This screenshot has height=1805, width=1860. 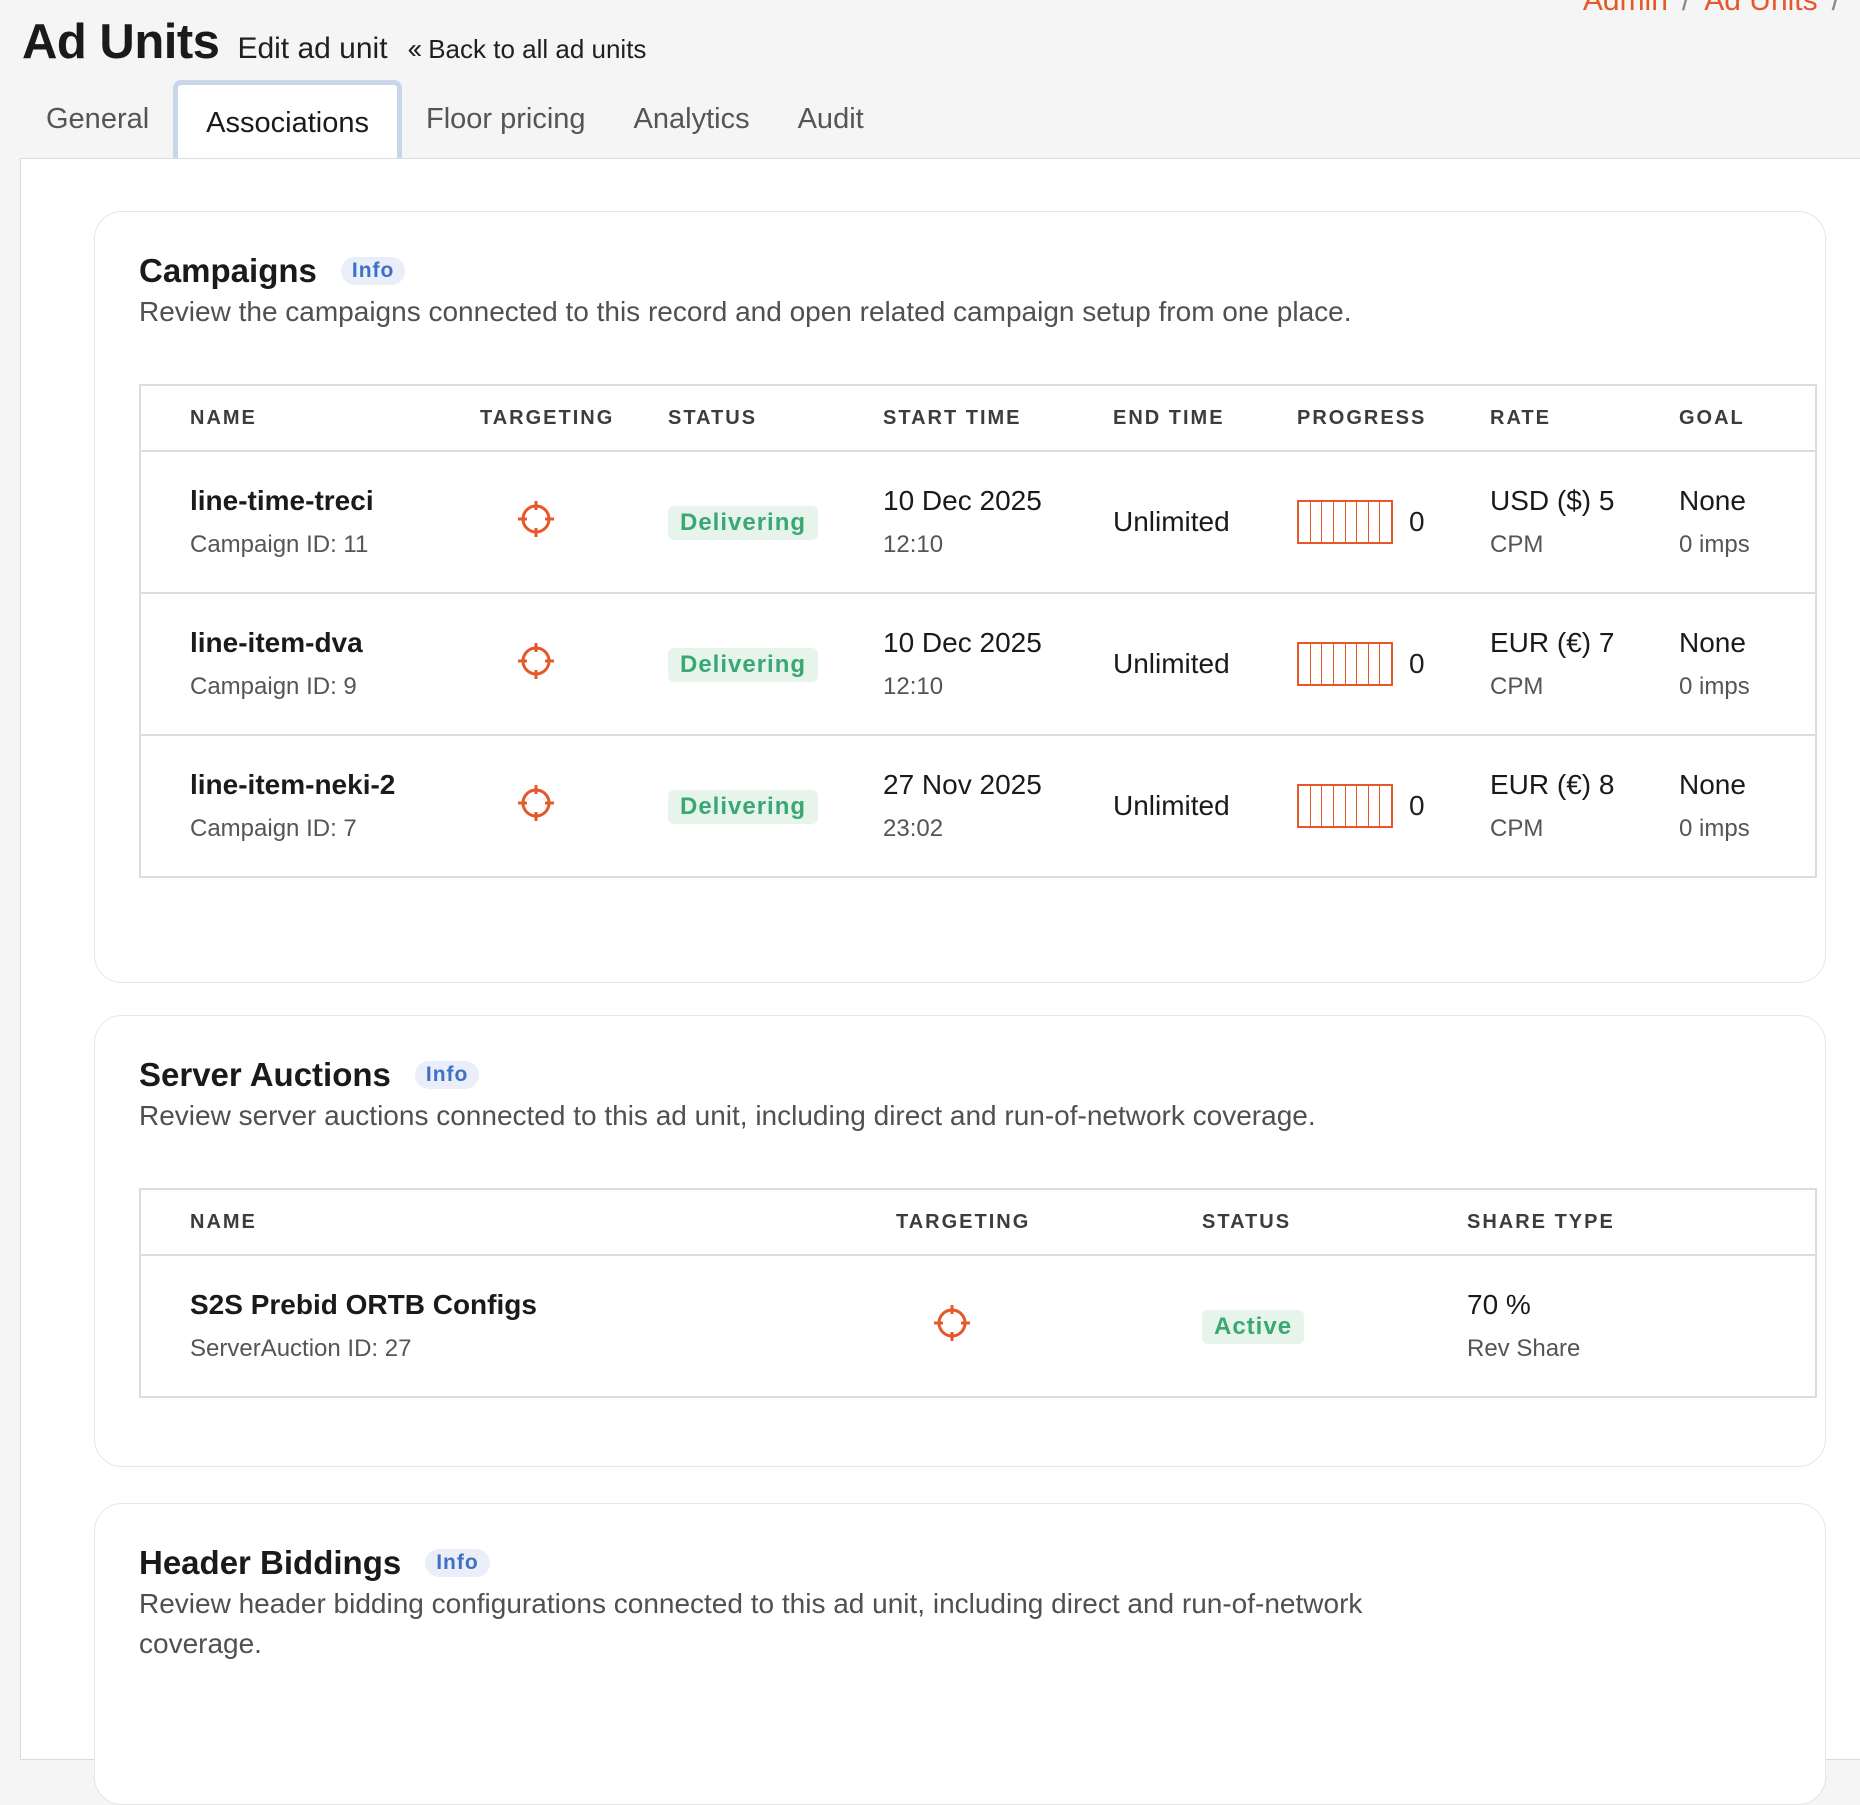 I want to click on campaign-name-link: line-item-dva, so click(x=335, y=643).